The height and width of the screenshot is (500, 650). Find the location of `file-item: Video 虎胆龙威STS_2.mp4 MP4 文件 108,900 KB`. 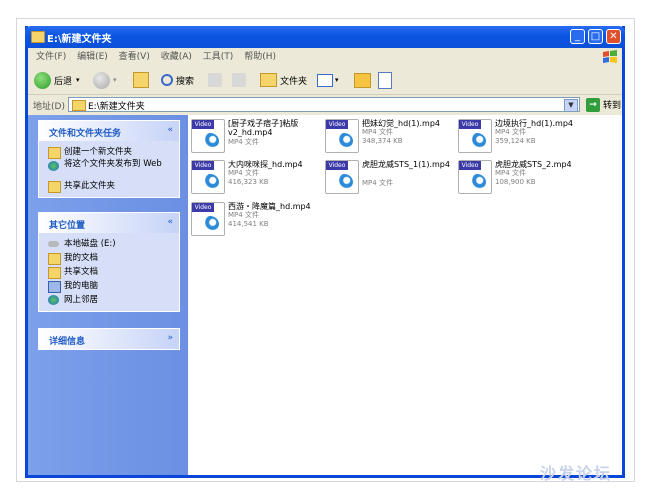

file-item: Video 虎胆龙威STS_2.mp4 MP4 文件 108,900 KB is located at coordinates (520, 179).